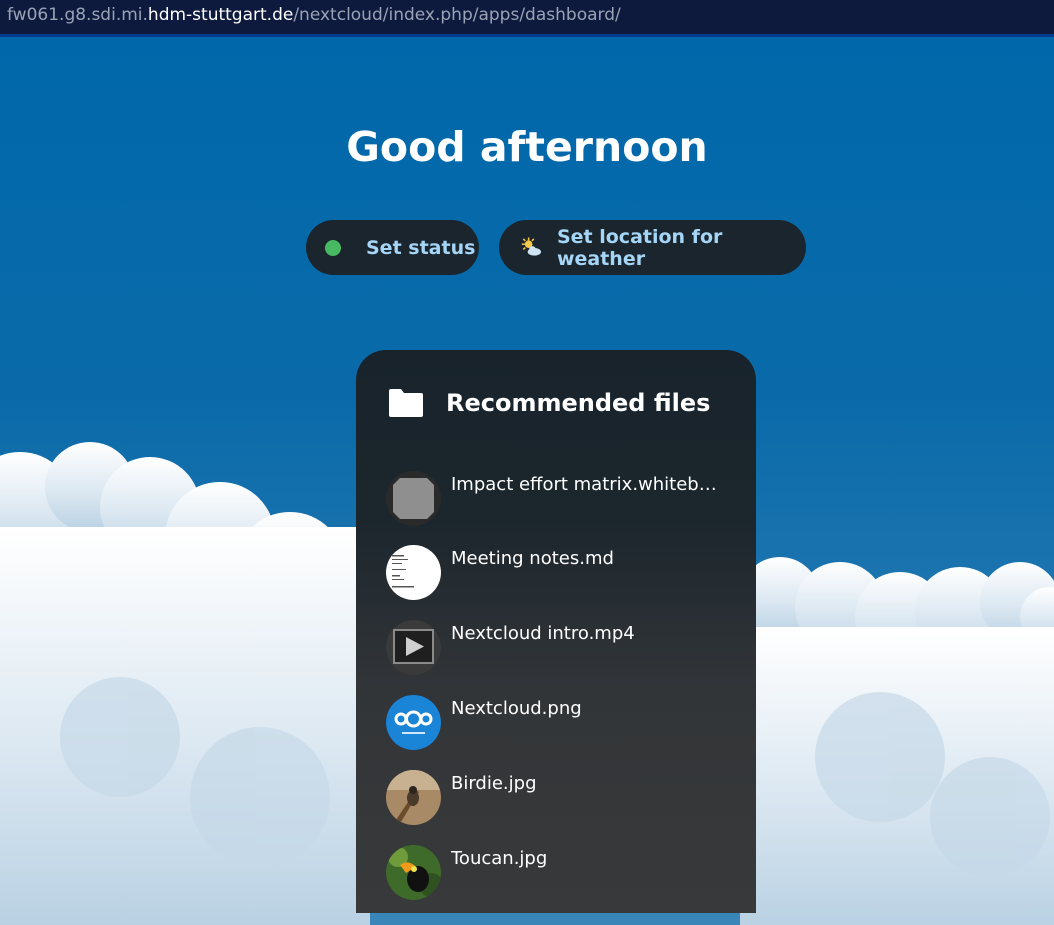  I want to click on file-name: Birdie.jpg, so click(494, 783).